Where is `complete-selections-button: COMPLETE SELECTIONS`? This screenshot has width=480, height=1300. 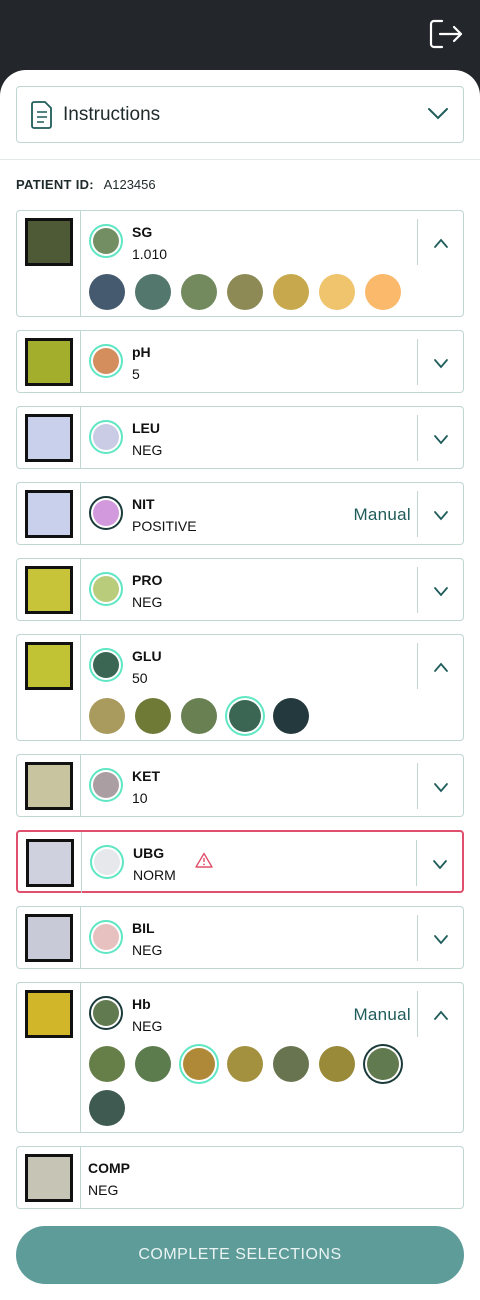
complete-selections-button: COMPLETE SELECTIONS is located at coordinates (240, 1255).